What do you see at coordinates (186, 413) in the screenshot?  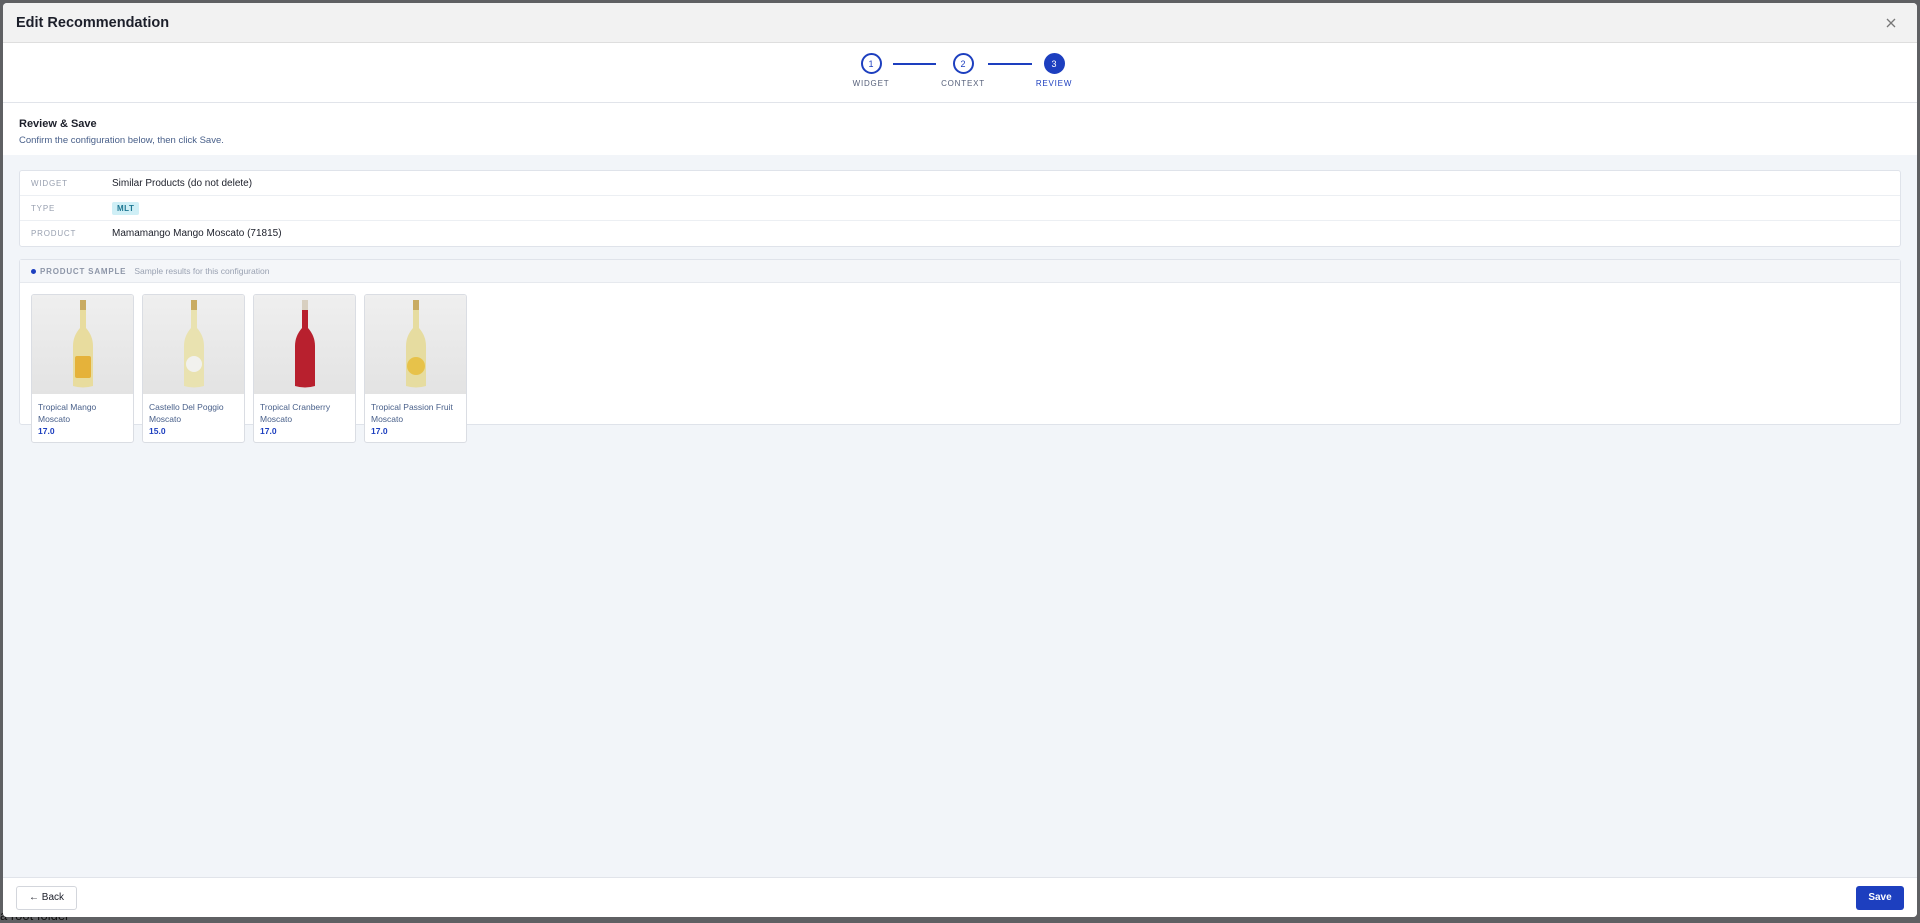 I see `product-name: Castello Del Poggio Moscato` at bounding box center [186, 413].